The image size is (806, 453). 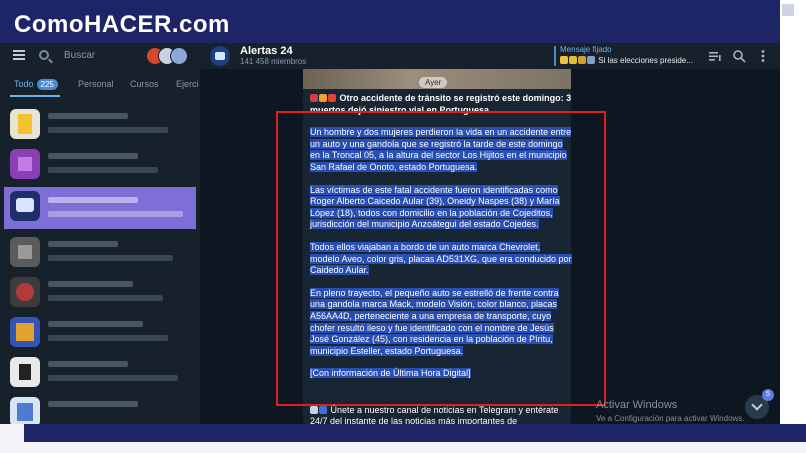 I want to click on megaphone-emoji-icon, so click(x=314, y=410).